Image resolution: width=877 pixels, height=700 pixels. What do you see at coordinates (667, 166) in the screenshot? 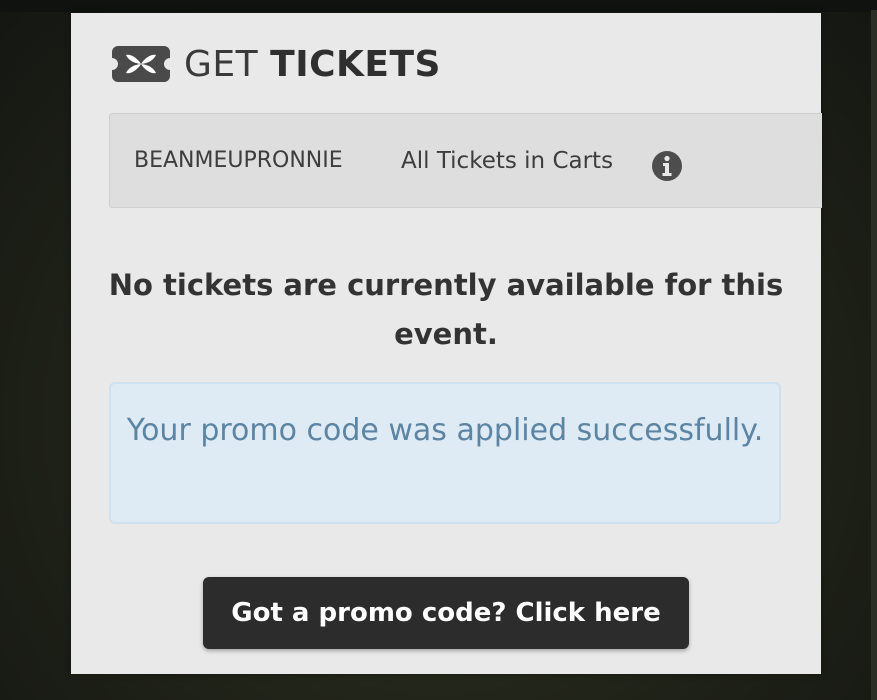
I see `info-icon` at bounding box center [667, 166].